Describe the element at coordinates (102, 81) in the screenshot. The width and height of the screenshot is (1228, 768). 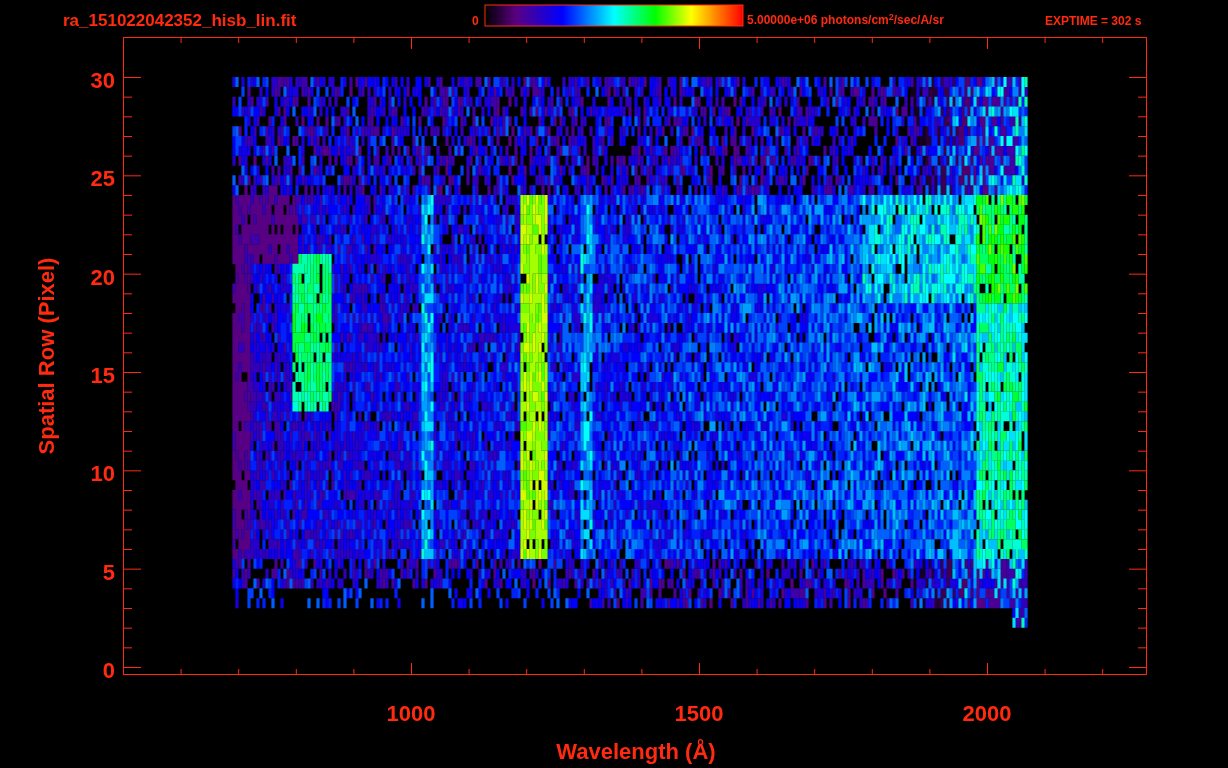
I see `y-tick-label: 30` at that location.